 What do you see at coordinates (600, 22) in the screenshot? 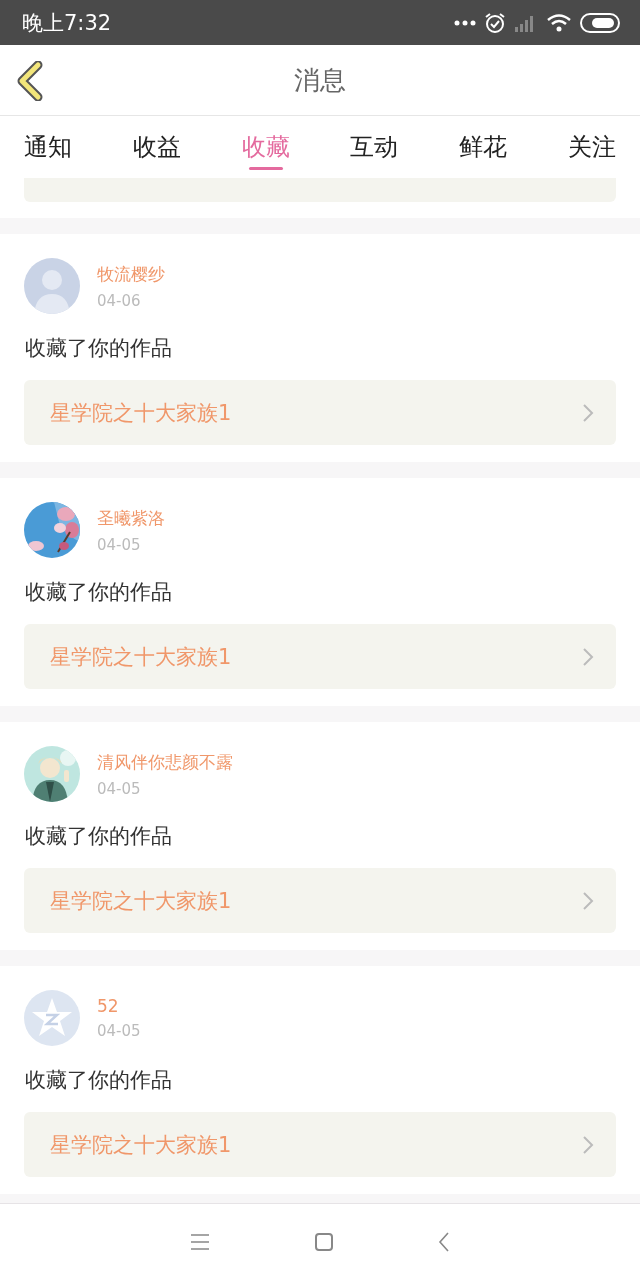
I see `battery-icon` at bounding box center [600, 22].